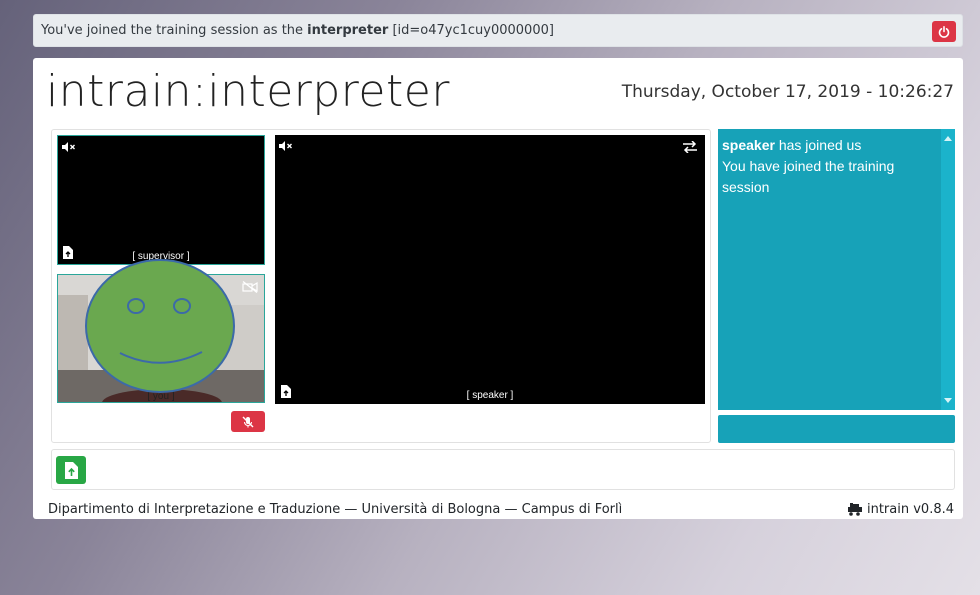 Image resolution: width=980 pixels, height=595 pixels. What do you see at coordinates (690, 147) in the screenshot?
I see `swap-icon` at bounding box center [690, 147].